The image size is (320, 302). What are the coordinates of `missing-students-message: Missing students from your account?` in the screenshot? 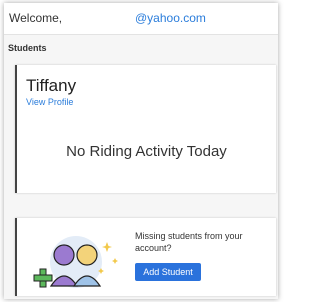 It's located at (189, 242).